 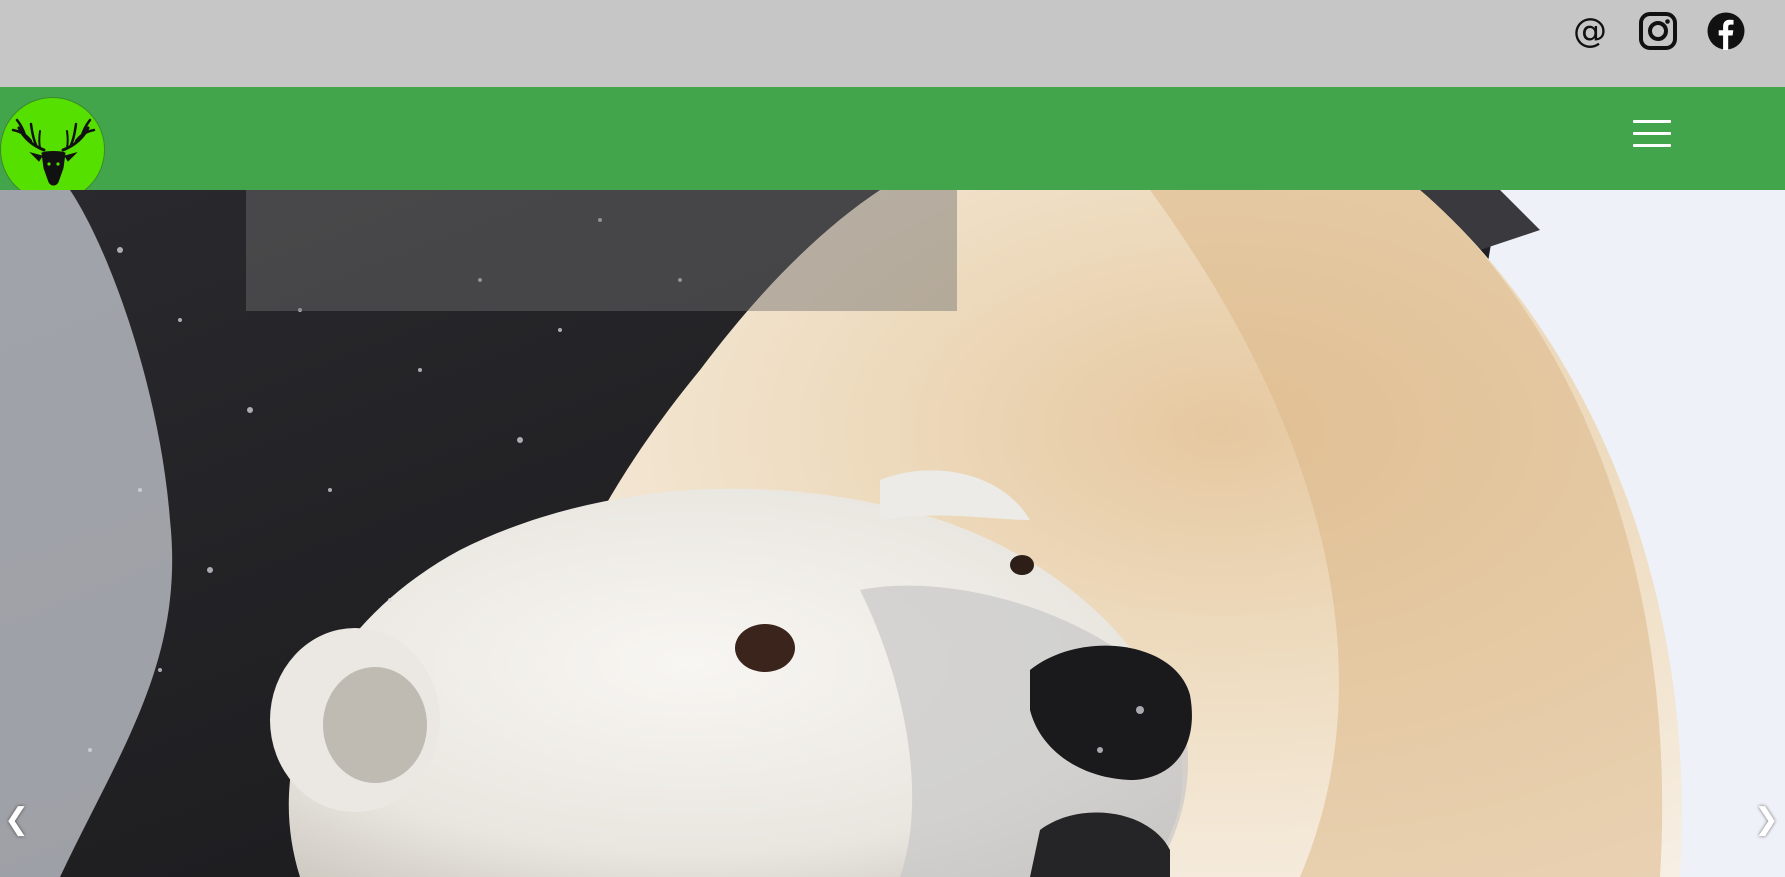 What do you see at coordinates (1652, 121) in the screenshot?
I see `hamburger-menu-icon` at bounding box center [1652, 121].